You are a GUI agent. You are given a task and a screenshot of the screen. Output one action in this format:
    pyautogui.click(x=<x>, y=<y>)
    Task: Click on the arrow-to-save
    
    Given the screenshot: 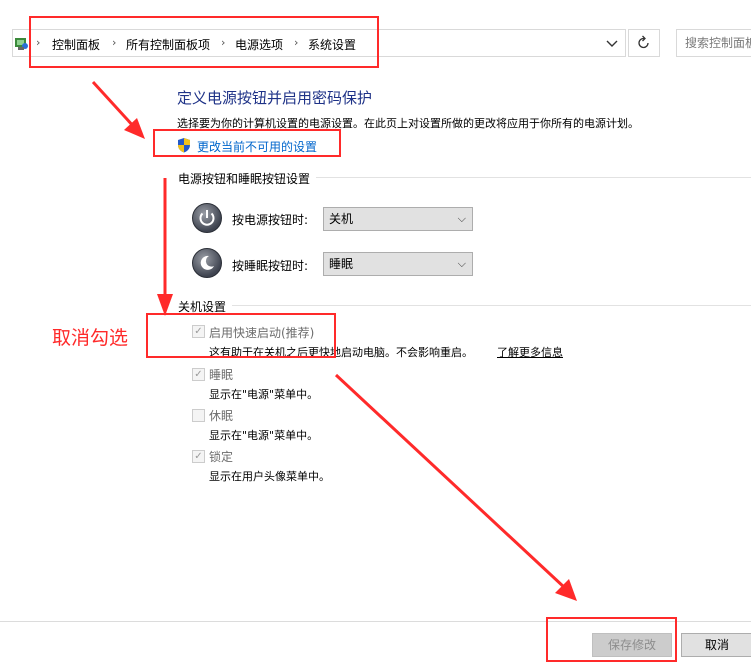 What is the action you would take?
    pyautogui.click(x=450, y=481)
    